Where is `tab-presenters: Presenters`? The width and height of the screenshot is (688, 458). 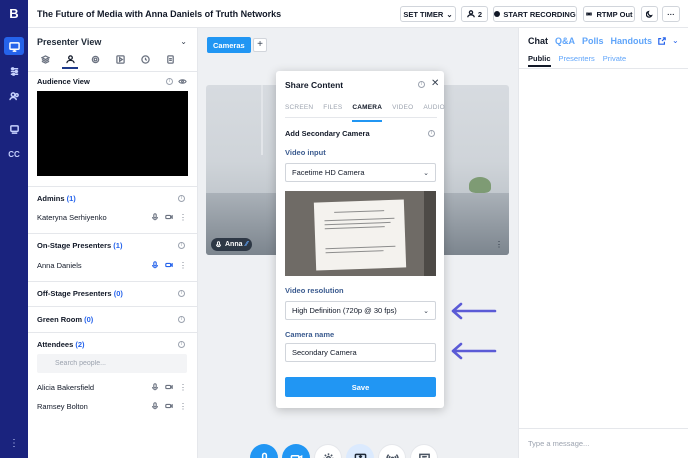 tab-presenters: Presenters is located at coordinates (577, 60).